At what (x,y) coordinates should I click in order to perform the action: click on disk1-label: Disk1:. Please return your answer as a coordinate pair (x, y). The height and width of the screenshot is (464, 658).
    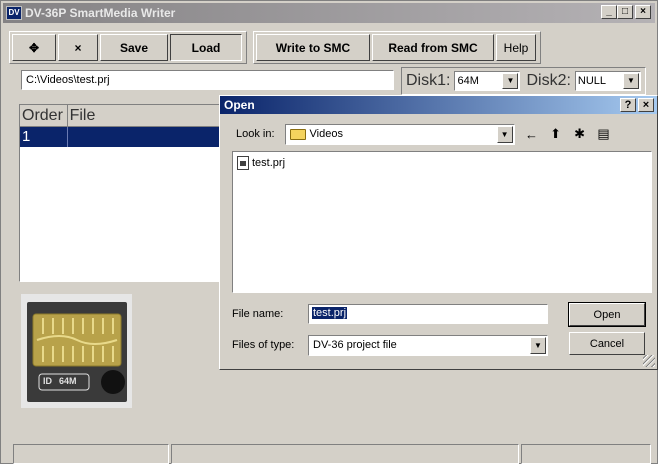
    Looking at the image, I should click on (428, 80).